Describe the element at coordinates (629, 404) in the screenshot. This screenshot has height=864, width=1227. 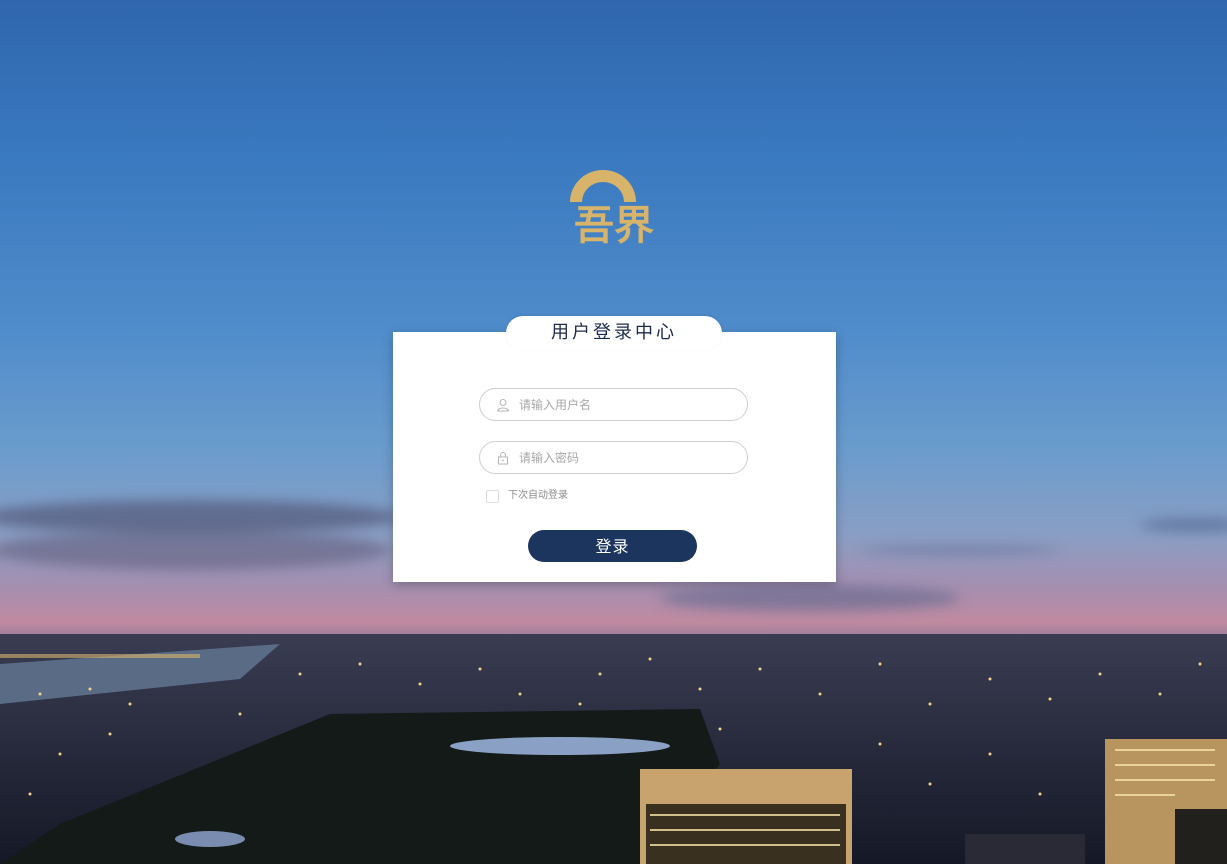
I see `username-input` at that location.